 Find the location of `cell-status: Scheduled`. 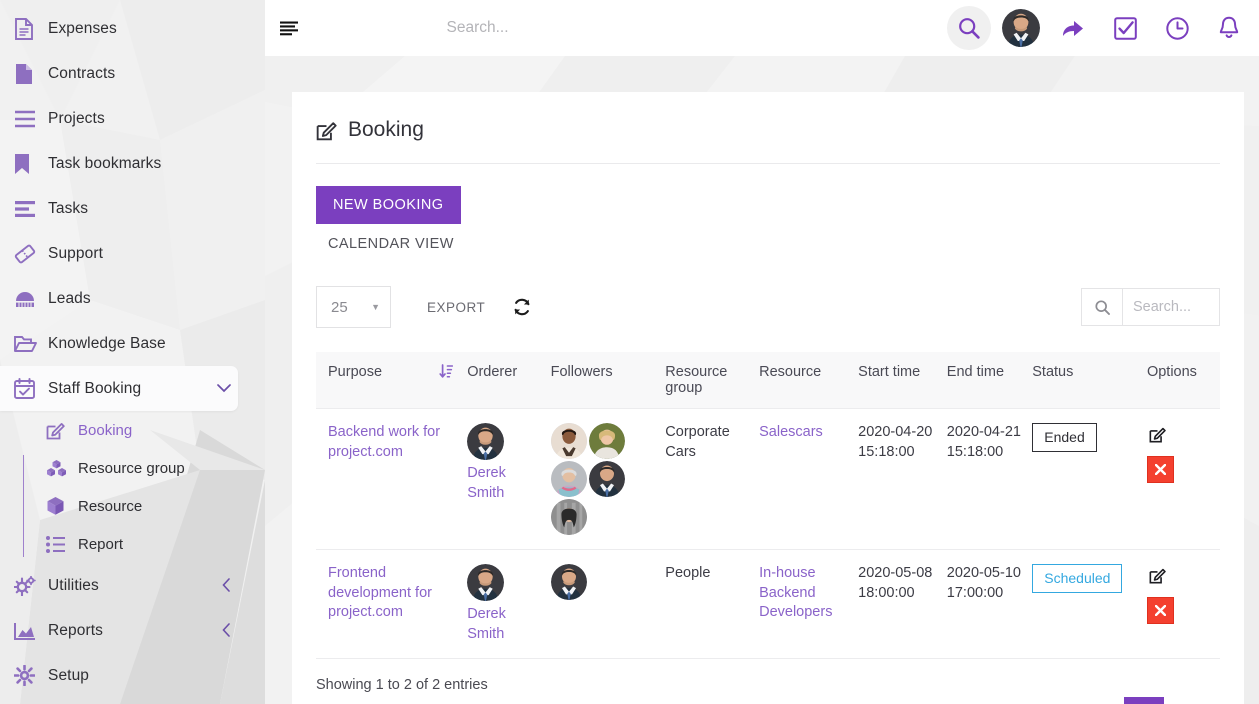

cell-status: Scheduled is located at coordinates (1089, 604).